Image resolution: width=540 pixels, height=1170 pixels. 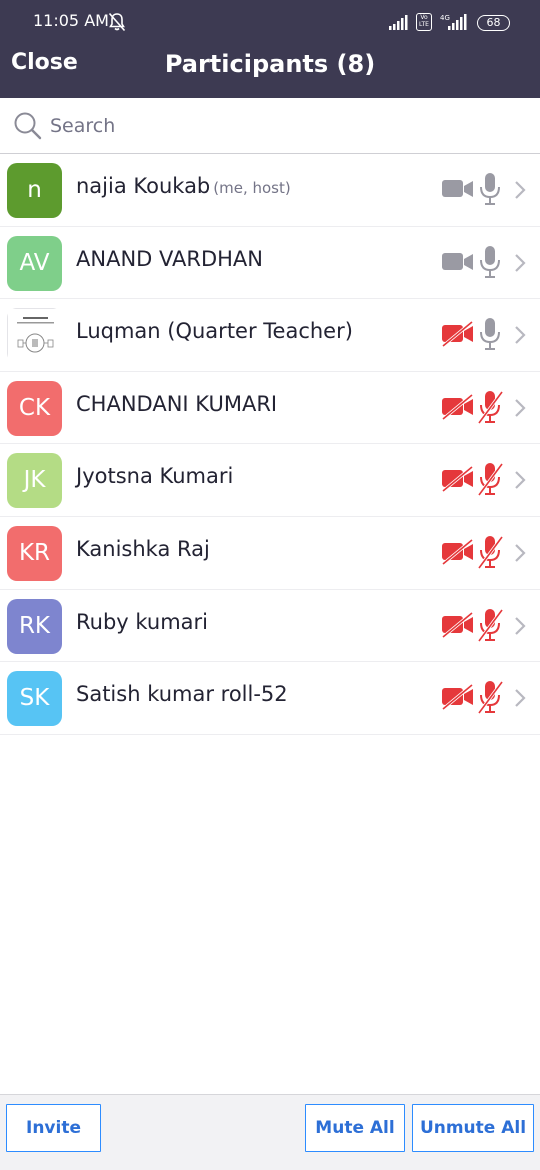 What do you see at coordinates (28, 126) in the screenshot?
I see `search-icon` at bounding box center [28, 126].